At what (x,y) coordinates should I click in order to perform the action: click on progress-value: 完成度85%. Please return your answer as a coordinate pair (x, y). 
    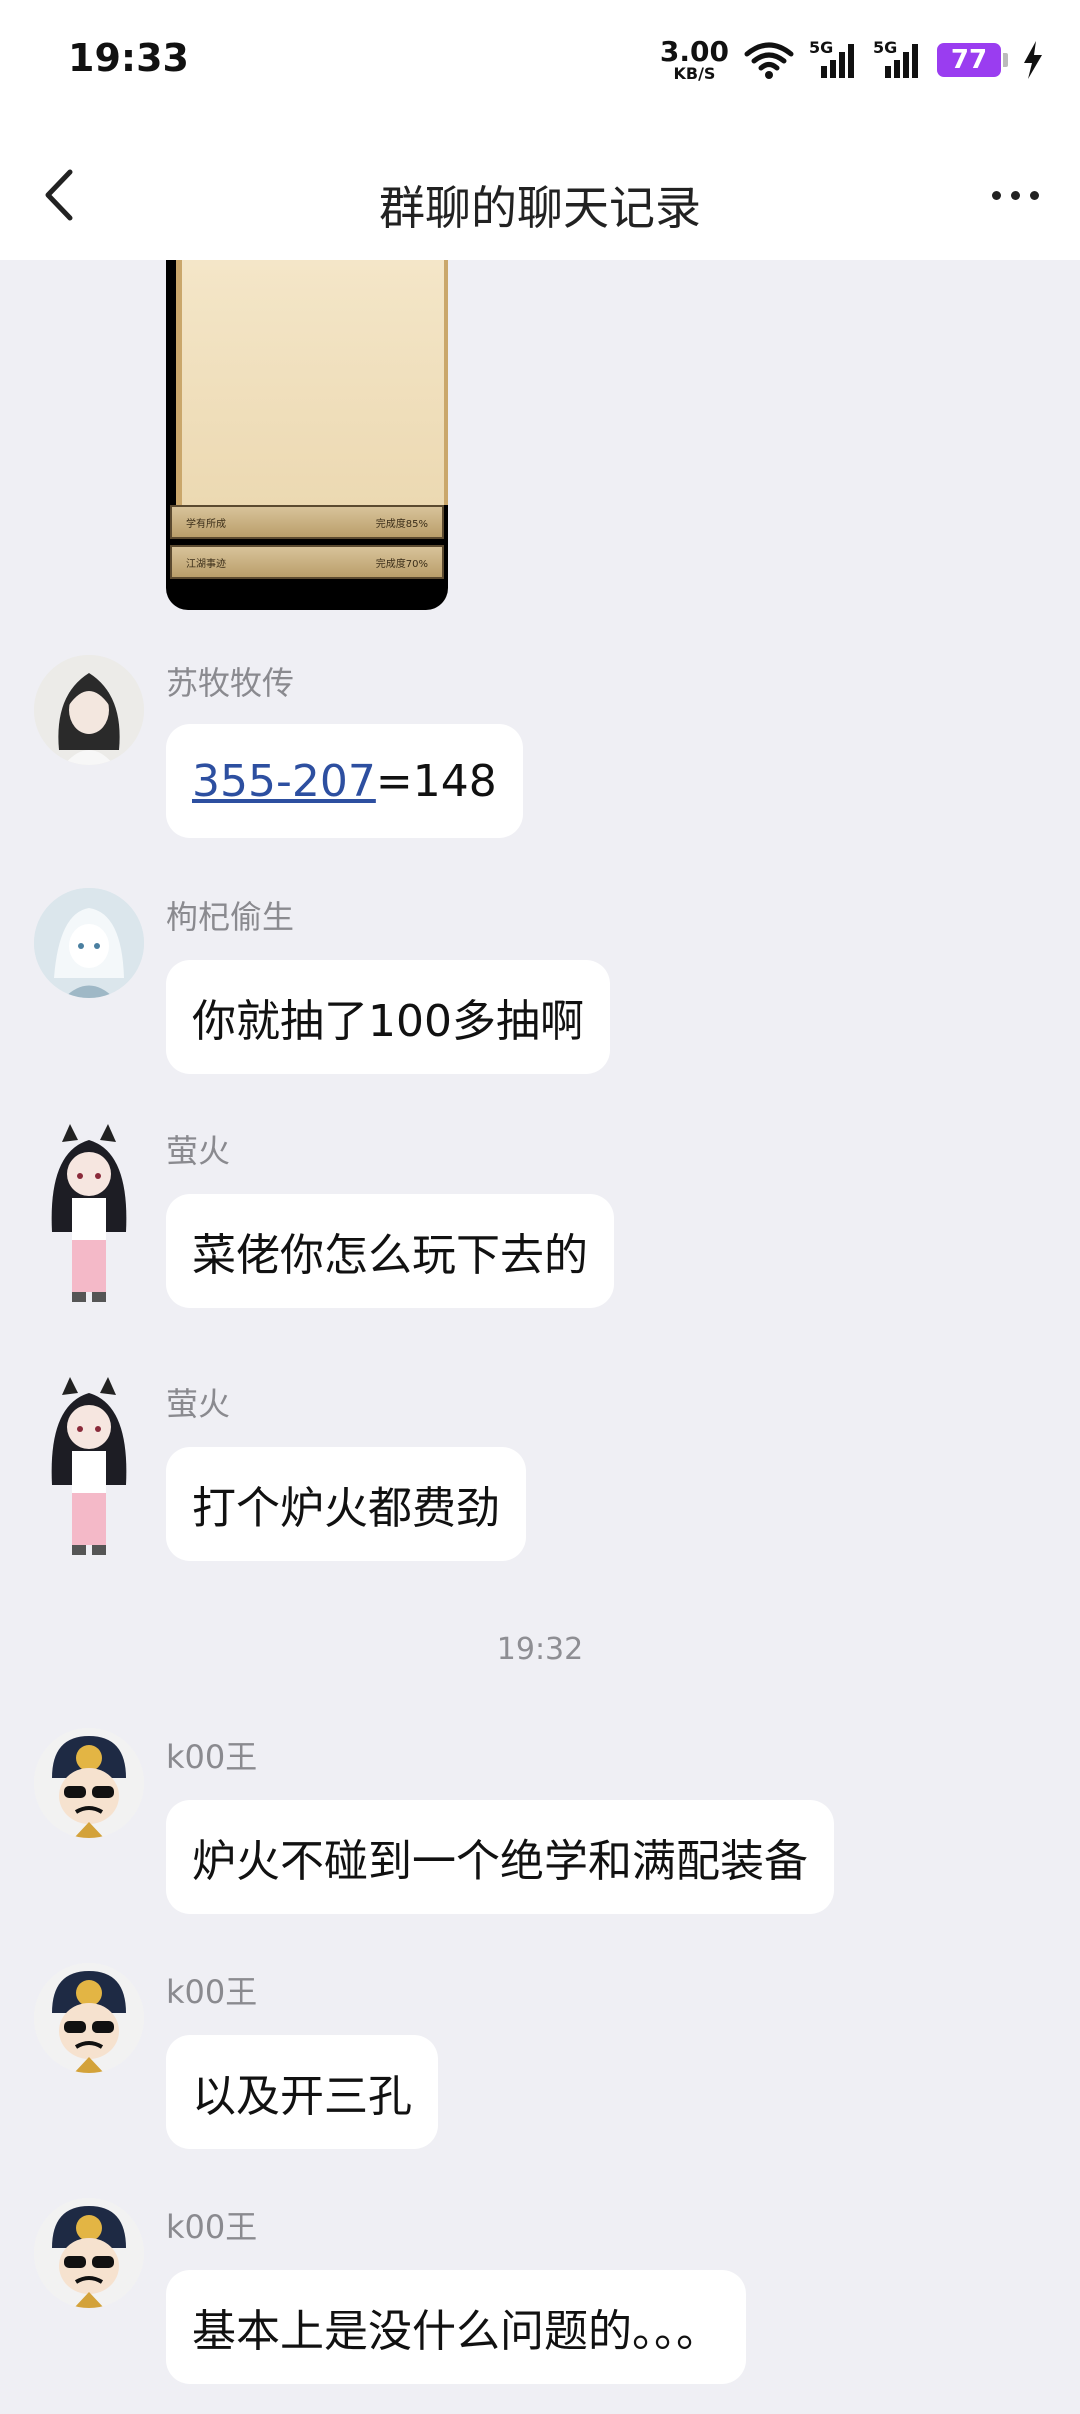
    Looking at the image, I should click on (401, 524).